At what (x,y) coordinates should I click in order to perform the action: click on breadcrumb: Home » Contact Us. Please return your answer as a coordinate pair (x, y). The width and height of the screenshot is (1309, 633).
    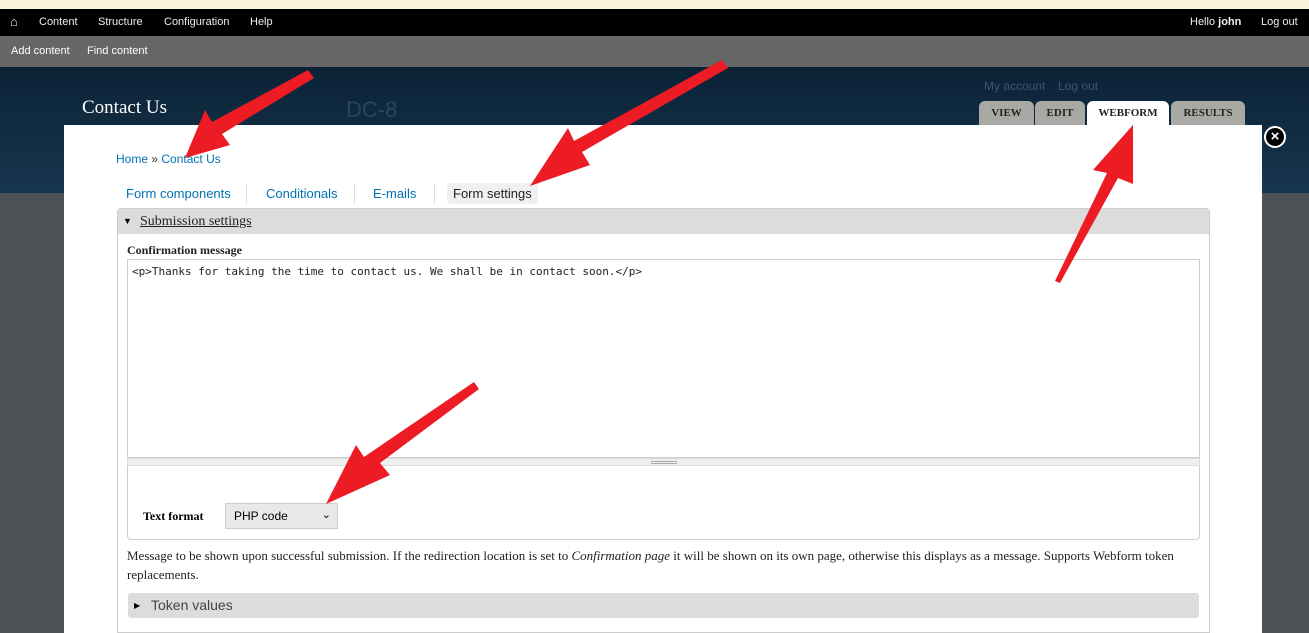
    Looking at the image, I should click on (168, 159).